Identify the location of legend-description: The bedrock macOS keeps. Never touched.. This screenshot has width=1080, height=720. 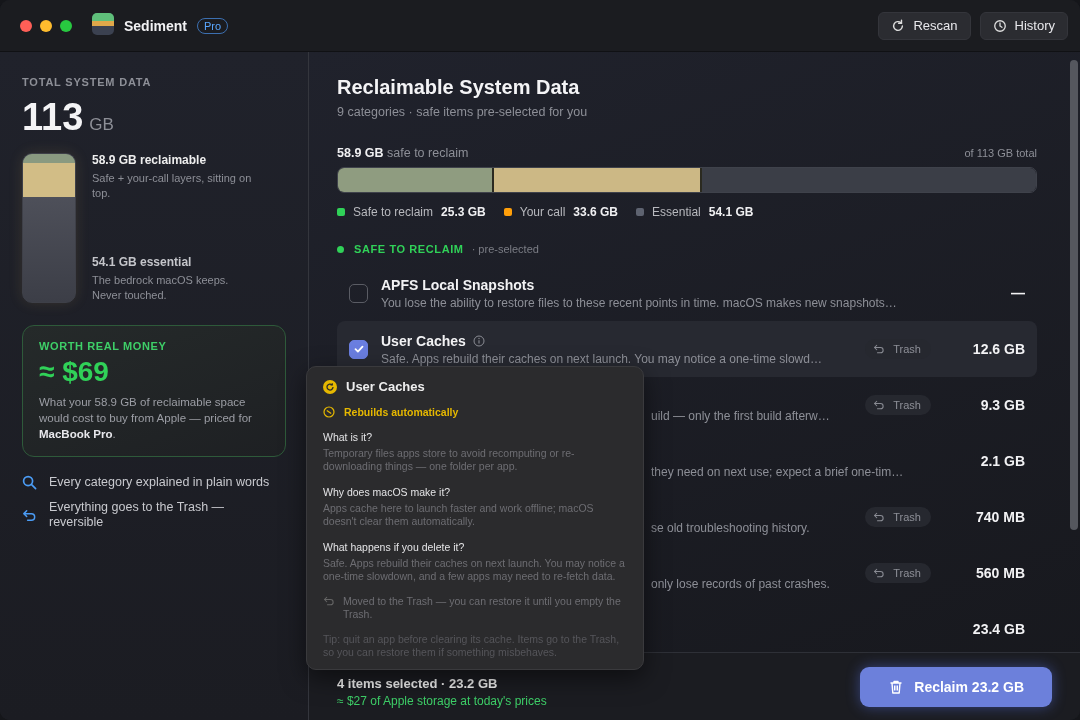
(161, 288).